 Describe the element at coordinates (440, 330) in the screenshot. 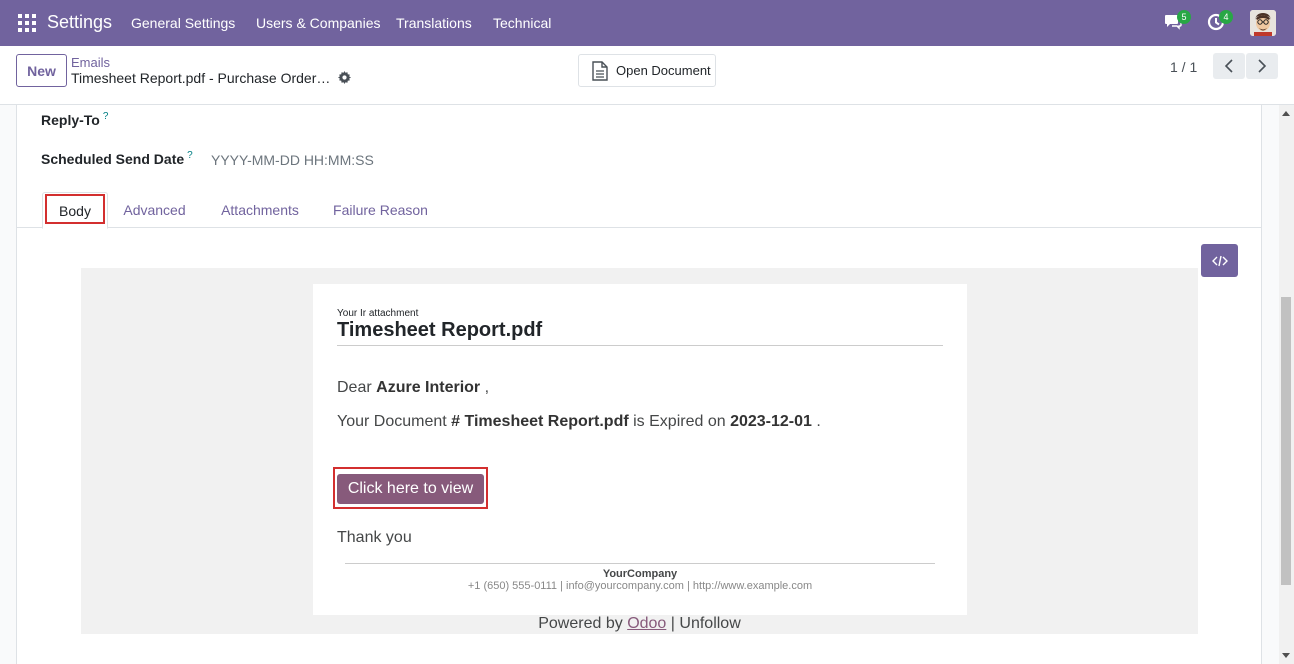

I see `email-title: Timesheet Report.pdf` at that location.